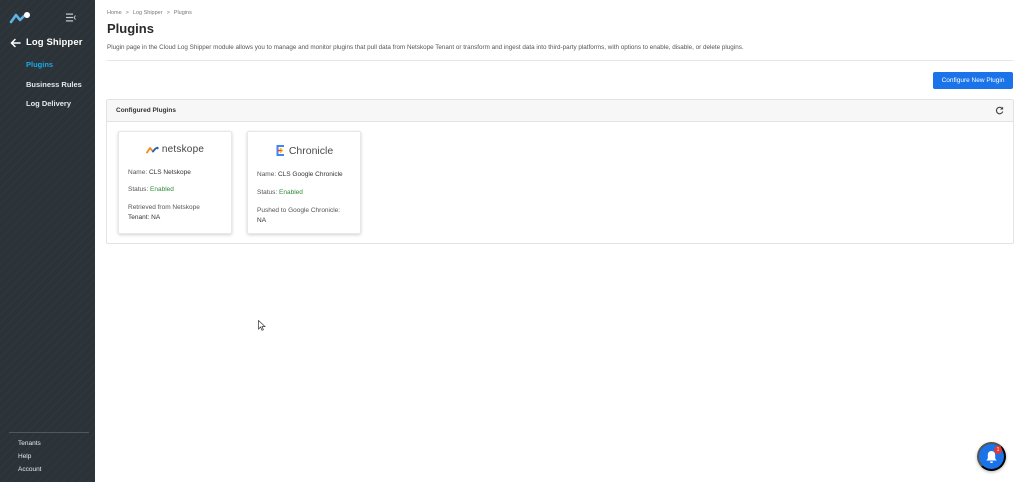 This screenshot has width=1024, height=482. What do you see at coordinates (560, 60) in the screenshot?
I see `header-divider` at bounding box center [560, 60].